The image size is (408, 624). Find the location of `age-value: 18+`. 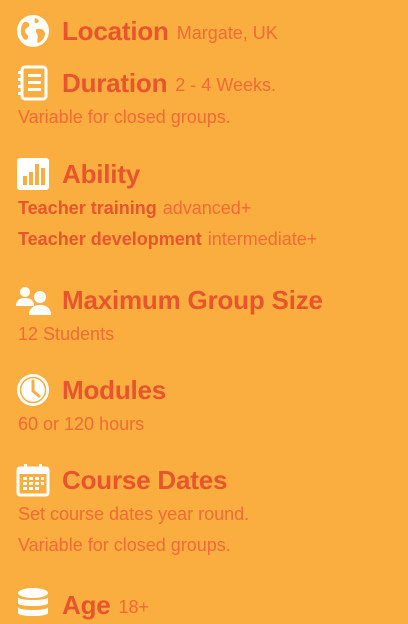

age-value: 18+ is located at coordinates (134, 606).